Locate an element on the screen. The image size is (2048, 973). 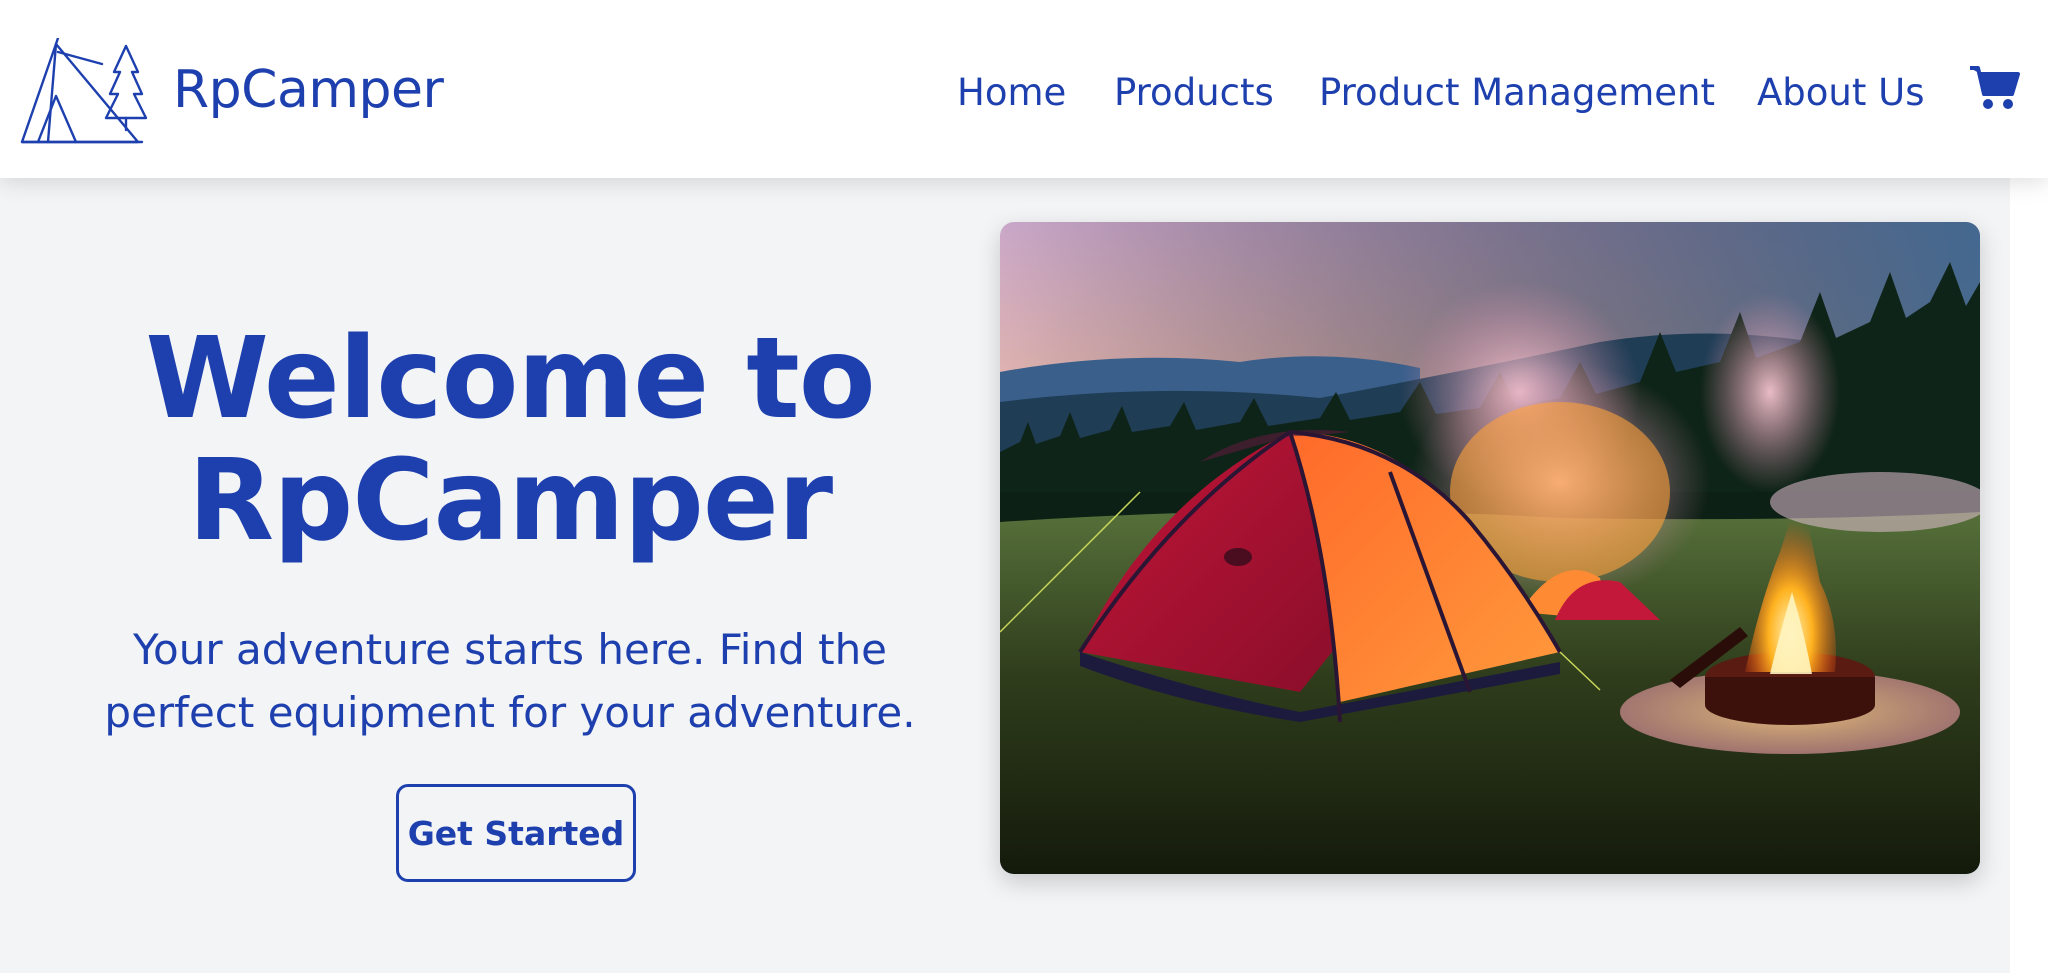
brand-logo: RpCamper is located at coordinates (231, 93).